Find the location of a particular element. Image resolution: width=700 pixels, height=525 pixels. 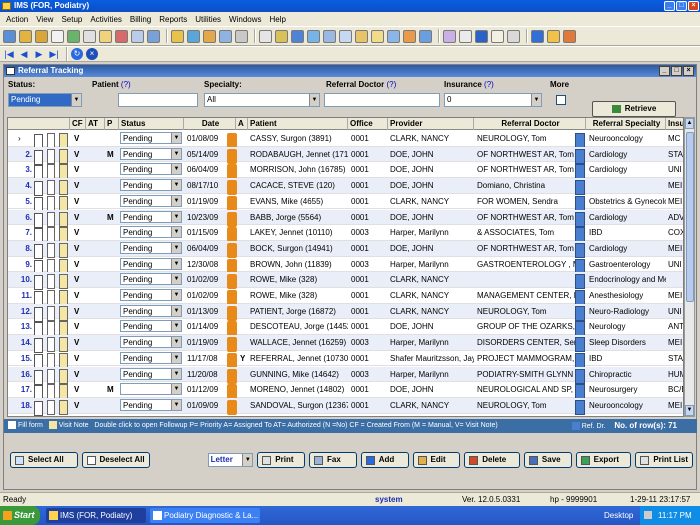

paper-size-select: Letter ▼ is located at coordinates (230, 460).